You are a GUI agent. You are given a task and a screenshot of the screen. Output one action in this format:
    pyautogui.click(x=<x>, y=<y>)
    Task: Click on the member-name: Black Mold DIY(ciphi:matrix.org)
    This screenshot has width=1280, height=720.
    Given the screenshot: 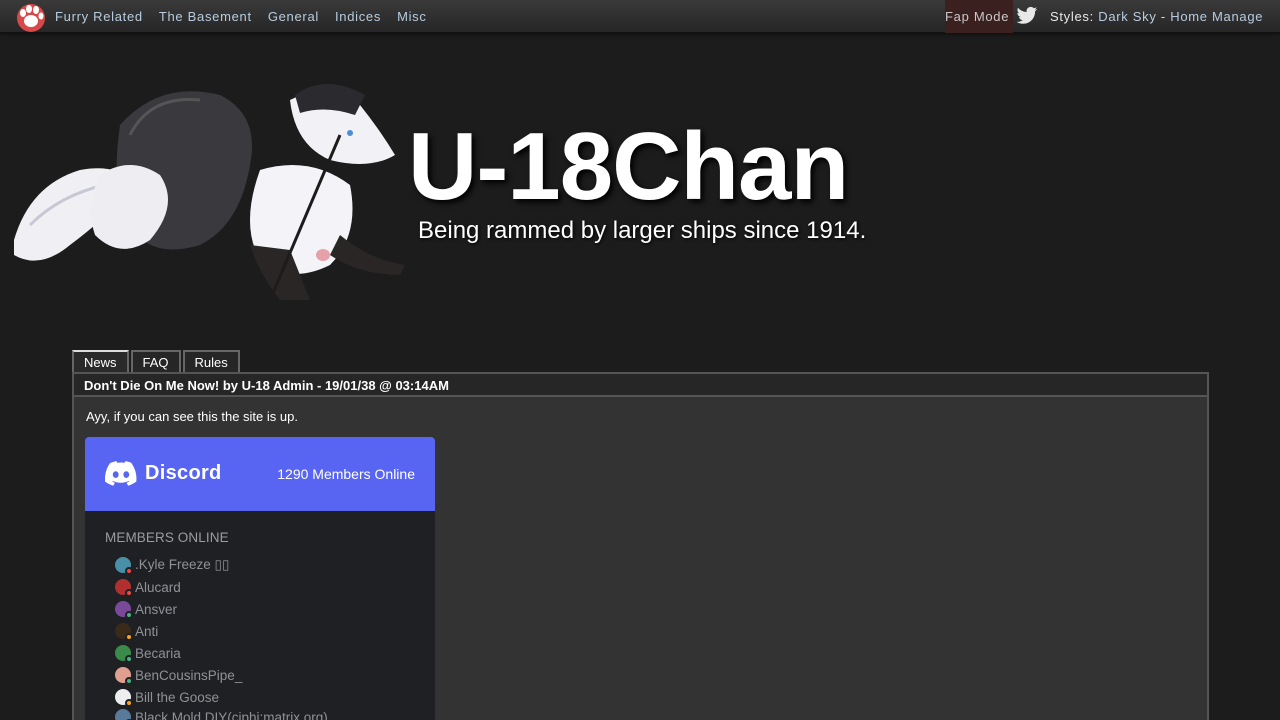 What is the action you would take?
    pyautogui.click(x=231, y=714)
    